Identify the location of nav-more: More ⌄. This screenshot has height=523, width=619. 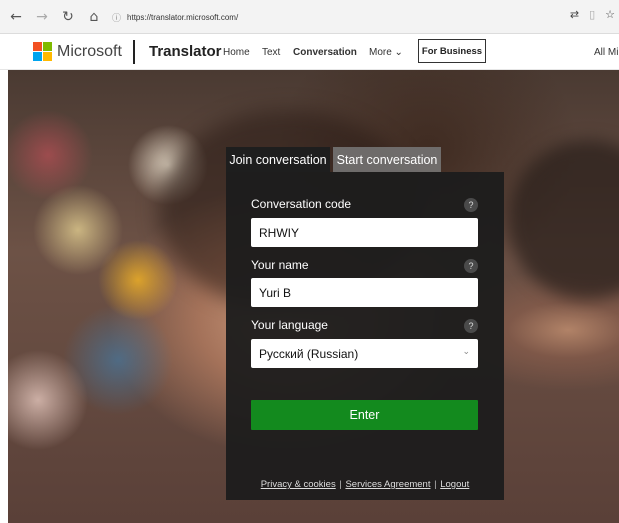
(386, 52).